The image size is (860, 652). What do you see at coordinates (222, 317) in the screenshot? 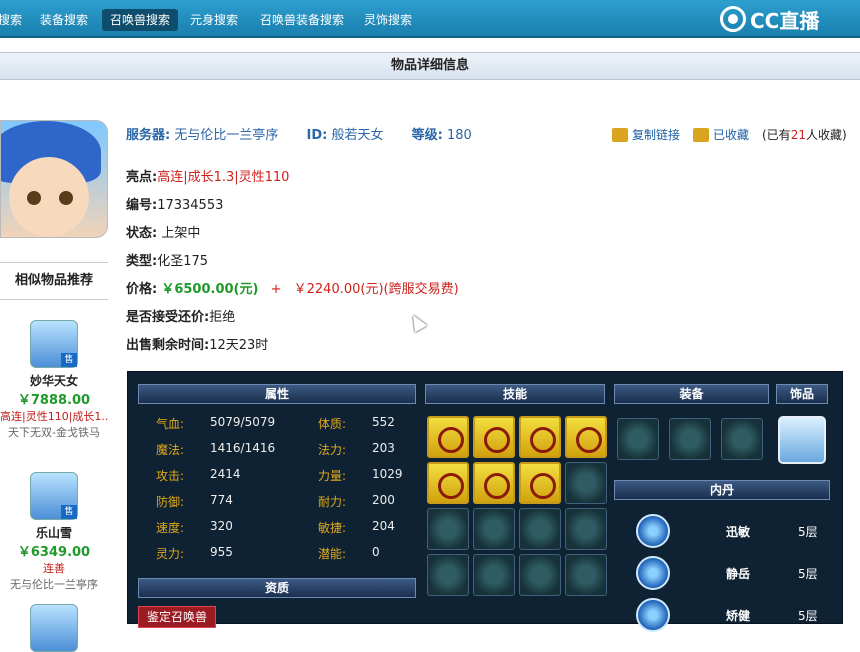
I see `bargain-value: 拒绝` at bounding box center [222, 317].